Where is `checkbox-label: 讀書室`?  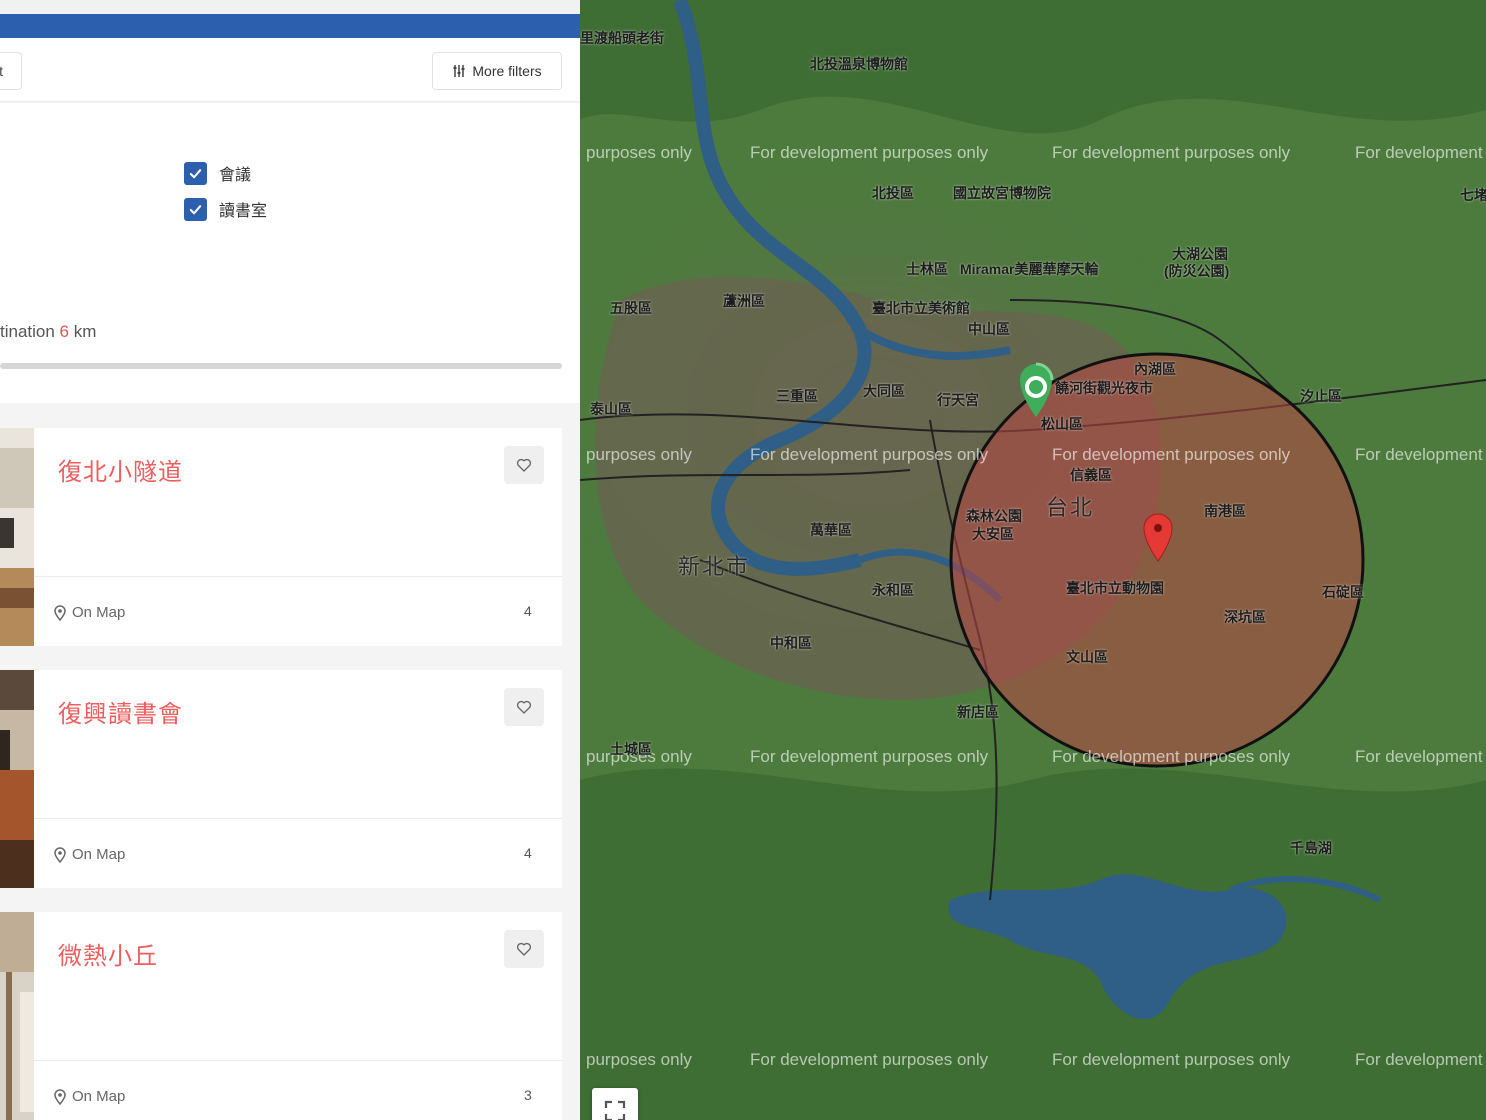 checkbox-label: 讀書室 is located at coordinates (243, 211).